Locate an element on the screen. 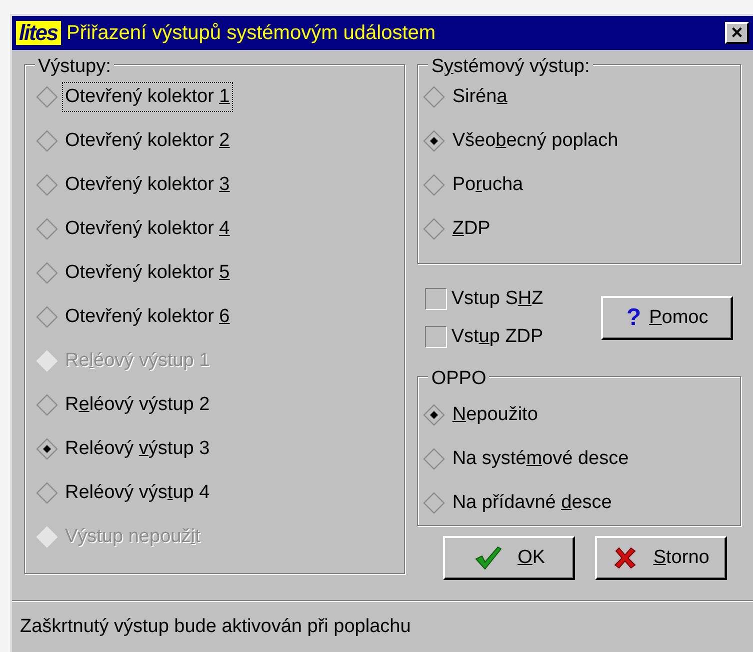  radio-button: Otevřený kolektor 3 is located at coordinates (219, 185).